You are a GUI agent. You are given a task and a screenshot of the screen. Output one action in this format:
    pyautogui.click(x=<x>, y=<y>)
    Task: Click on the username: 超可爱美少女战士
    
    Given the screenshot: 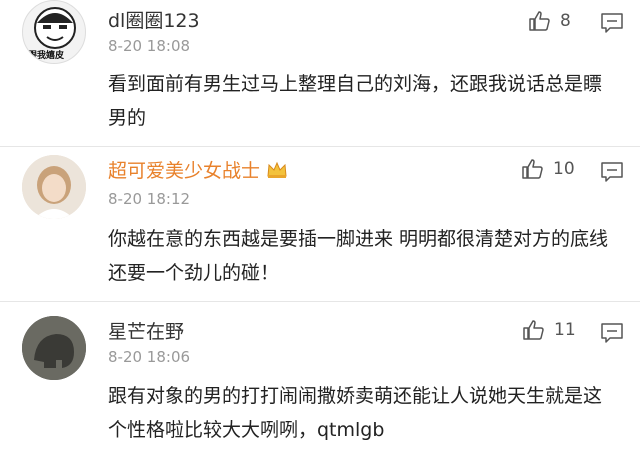 What is the action you would take?
    pyautogui.click(x=198, y=170)
    